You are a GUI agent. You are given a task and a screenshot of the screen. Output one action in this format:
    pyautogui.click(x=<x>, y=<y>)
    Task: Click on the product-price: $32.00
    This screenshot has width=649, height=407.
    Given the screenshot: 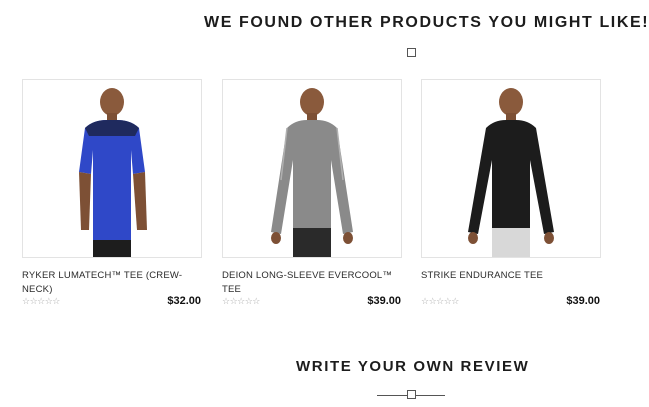 What is the action you would take?
    pyautogui.click(x=184, y=301)
    